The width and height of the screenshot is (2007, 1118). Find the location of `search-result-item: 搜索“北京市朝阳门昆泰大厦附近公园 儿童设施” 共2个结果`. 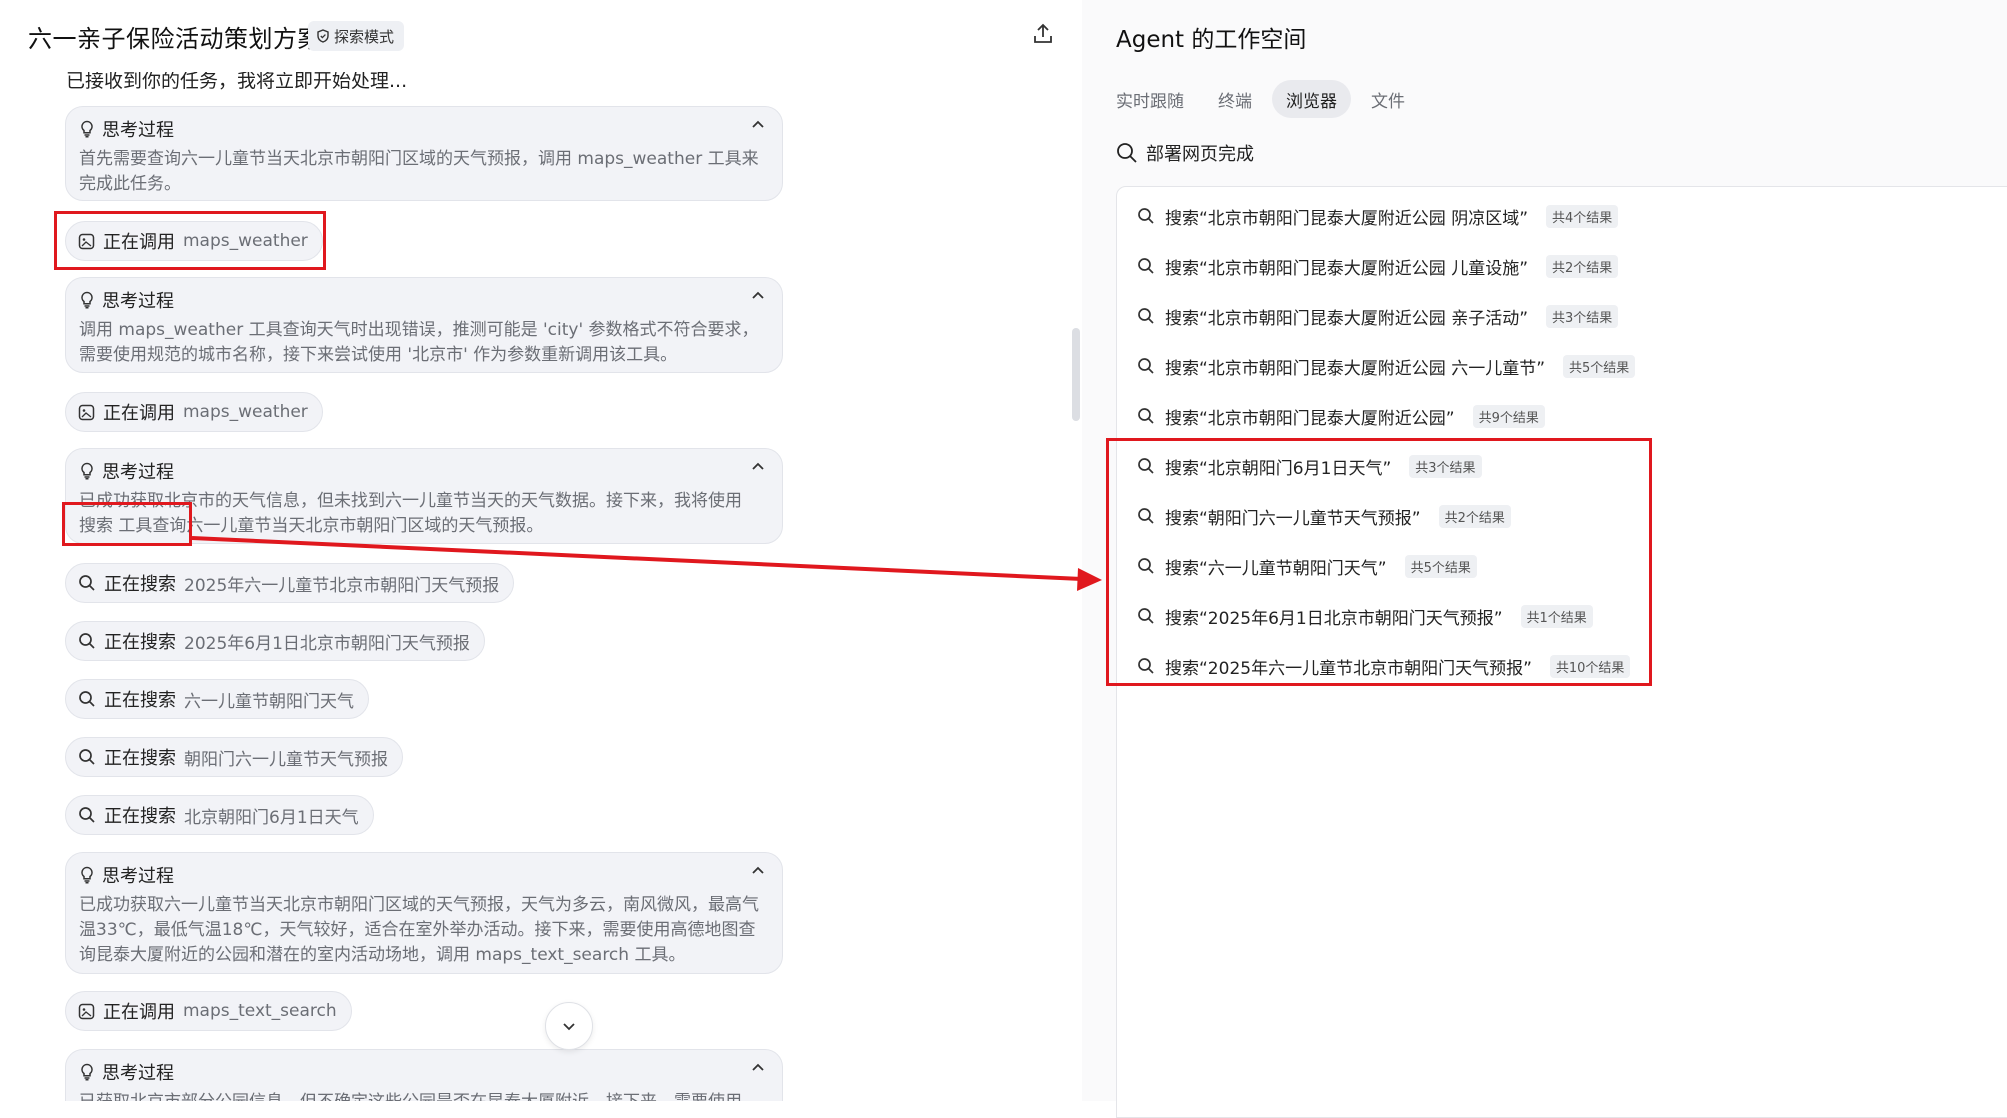

search-result-item: 搜索“北京市朝阳门昆泰大厦附近公园 儿童设施” 共2个结果 is located at coordinates (1378, 266).